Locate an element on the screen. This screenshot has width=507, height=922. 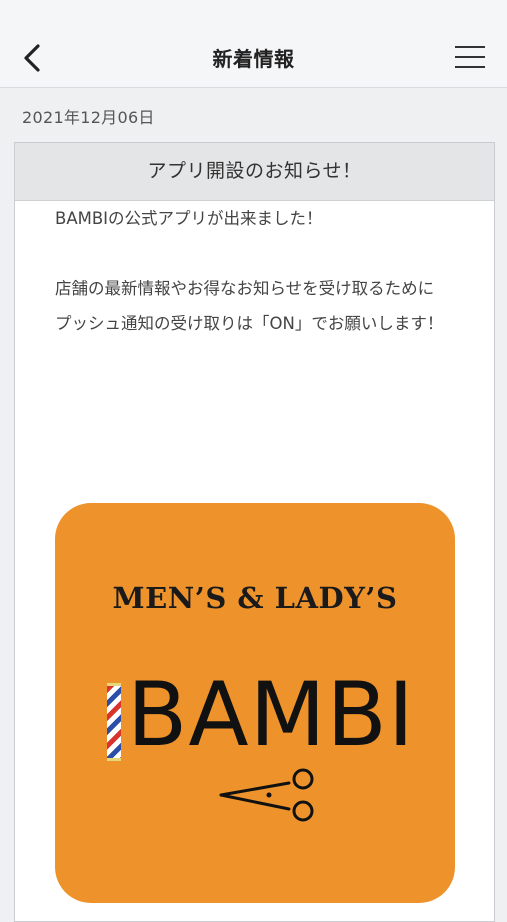
page-title: 新着情報 is located at coordinates (253, 59).